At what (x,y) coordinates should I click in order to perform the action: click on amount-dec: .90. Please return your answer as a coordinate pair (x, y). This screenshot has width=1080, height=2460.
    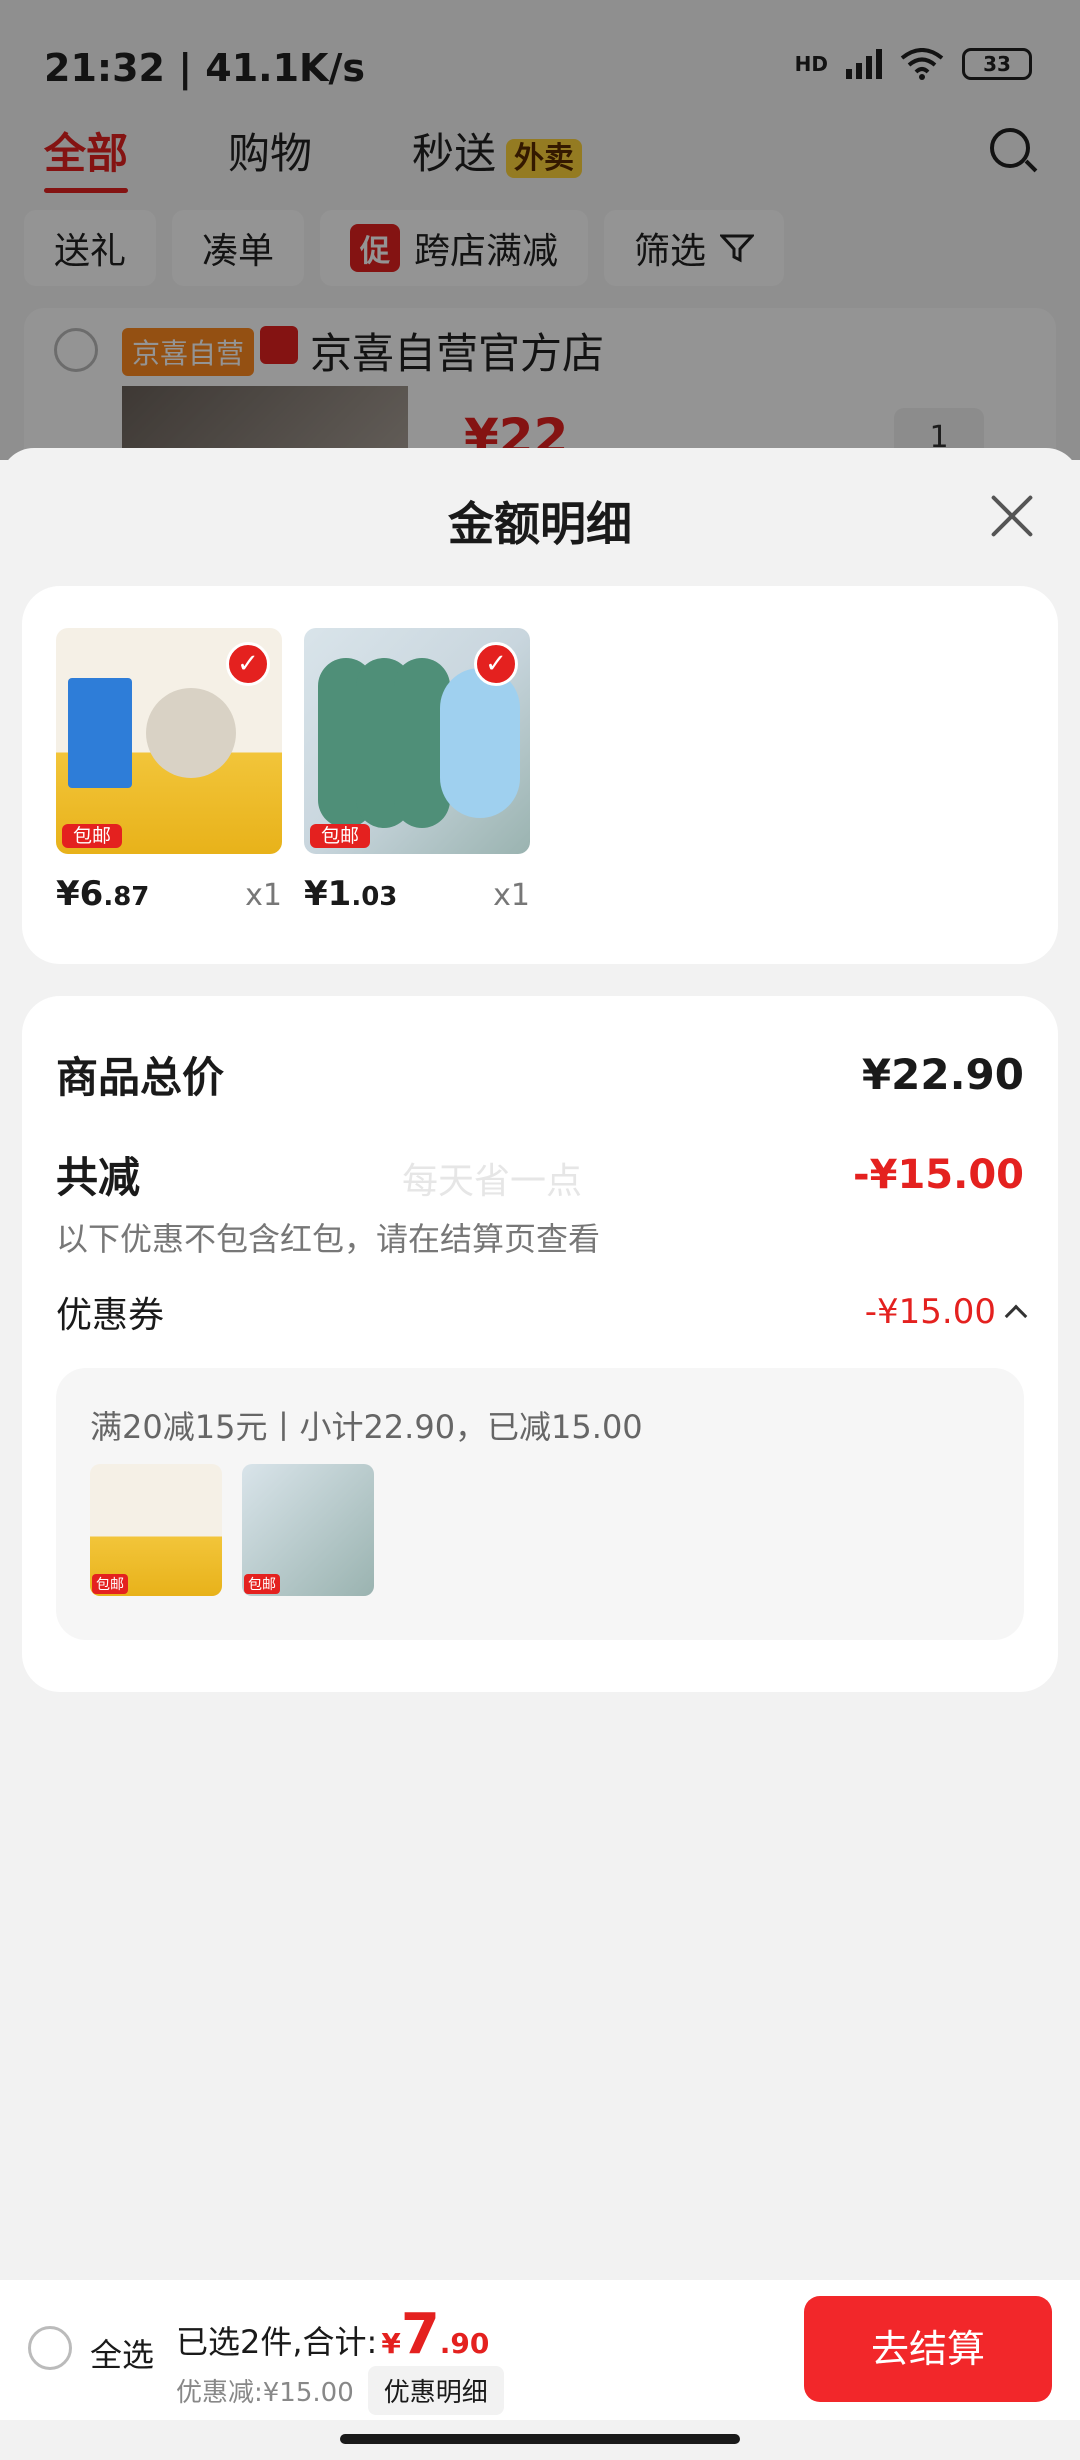
    Looking at the image, I should click on (464, 2343).